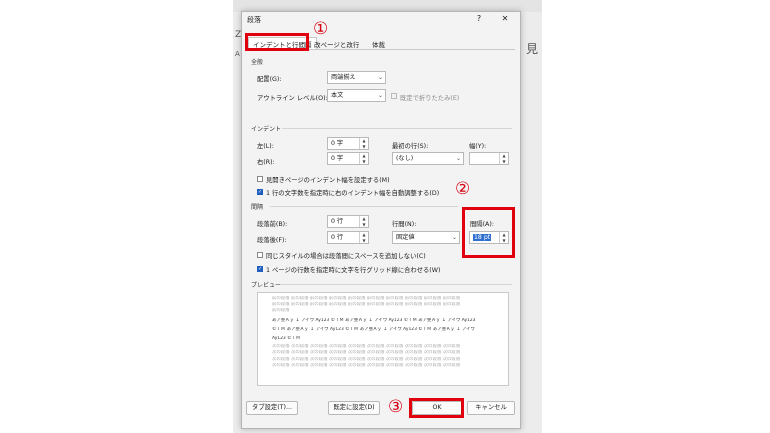 This screenshot has height=433, width=770. I want to click on section-indent: インデント, so click(266, 129).